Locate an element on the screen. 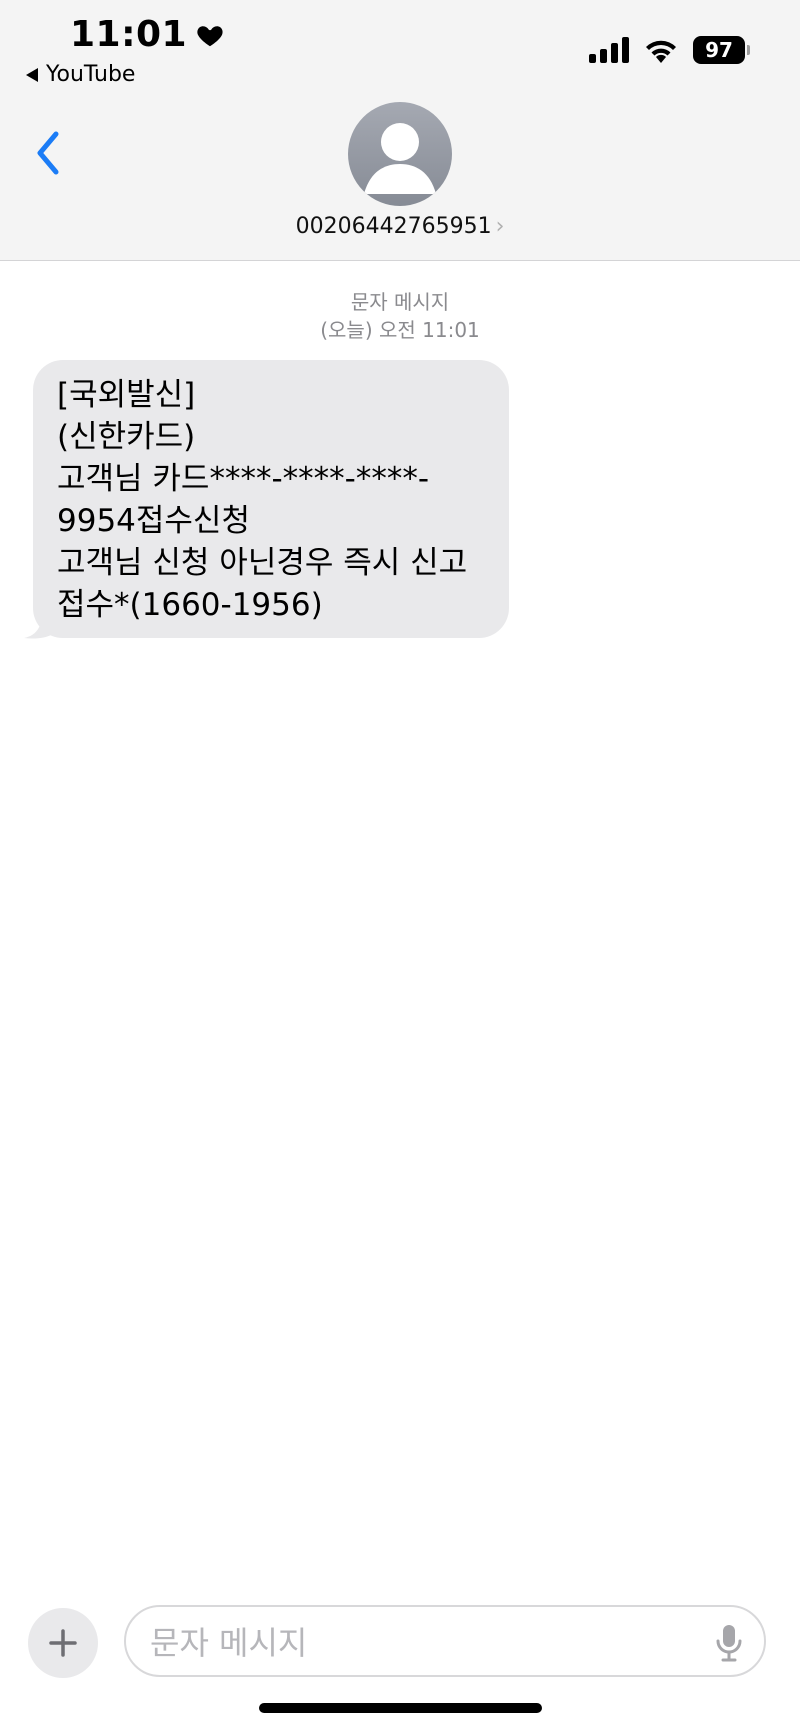 Image resolution: width=800 pixels, height=1731 pixels. microphone-icon is located at coordinates (729, 1643).